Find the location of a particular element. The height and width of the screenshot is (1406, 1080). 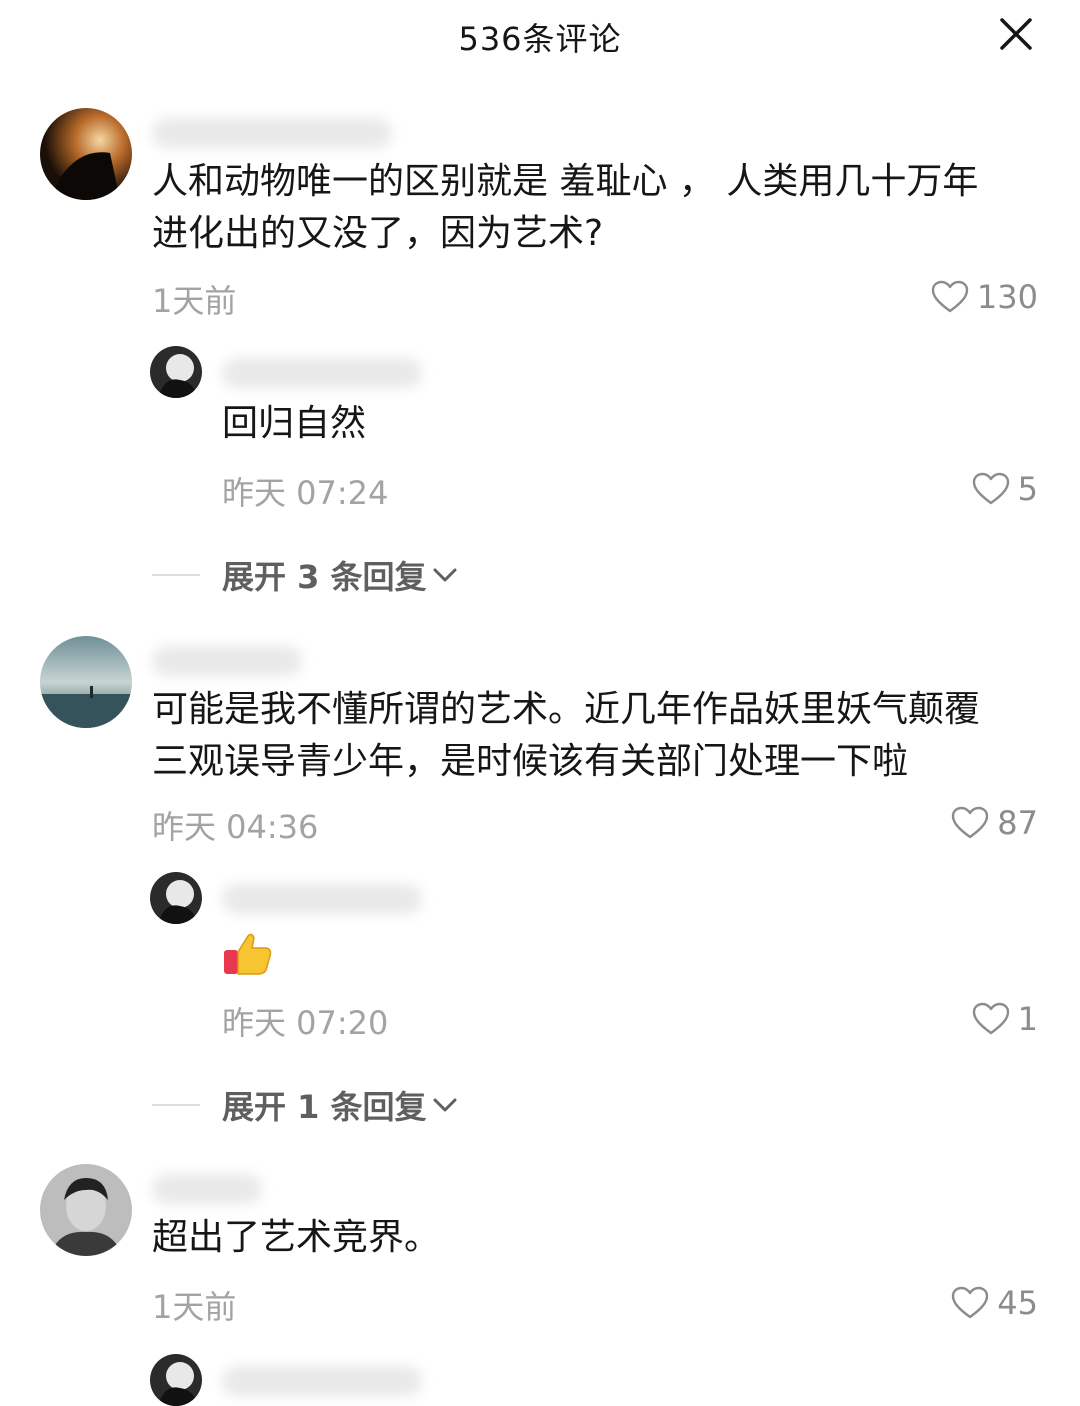

like-button: 130 is located at coordinates (984, 297).